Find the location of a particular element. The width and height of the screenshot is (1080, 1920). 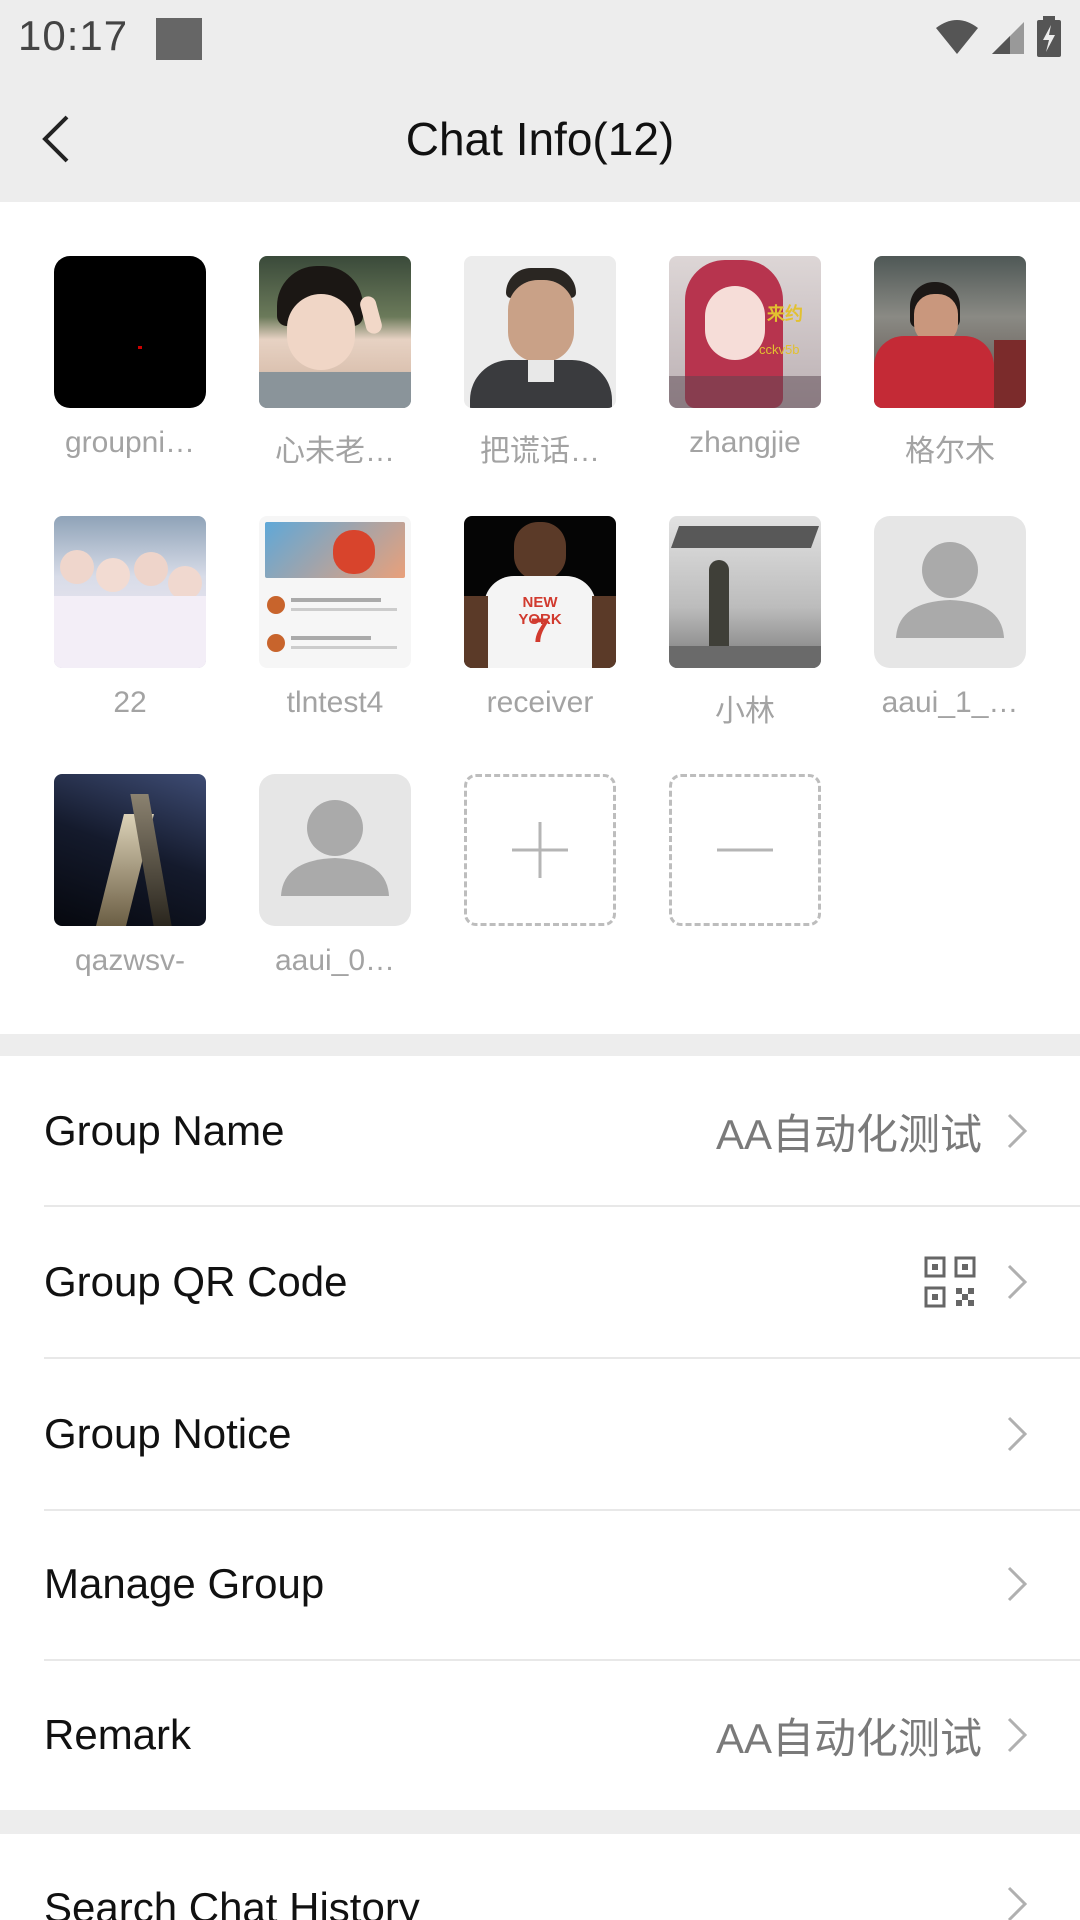

member-item: 来约 cckv5b zhangjie is located at coordinates (745, 358).